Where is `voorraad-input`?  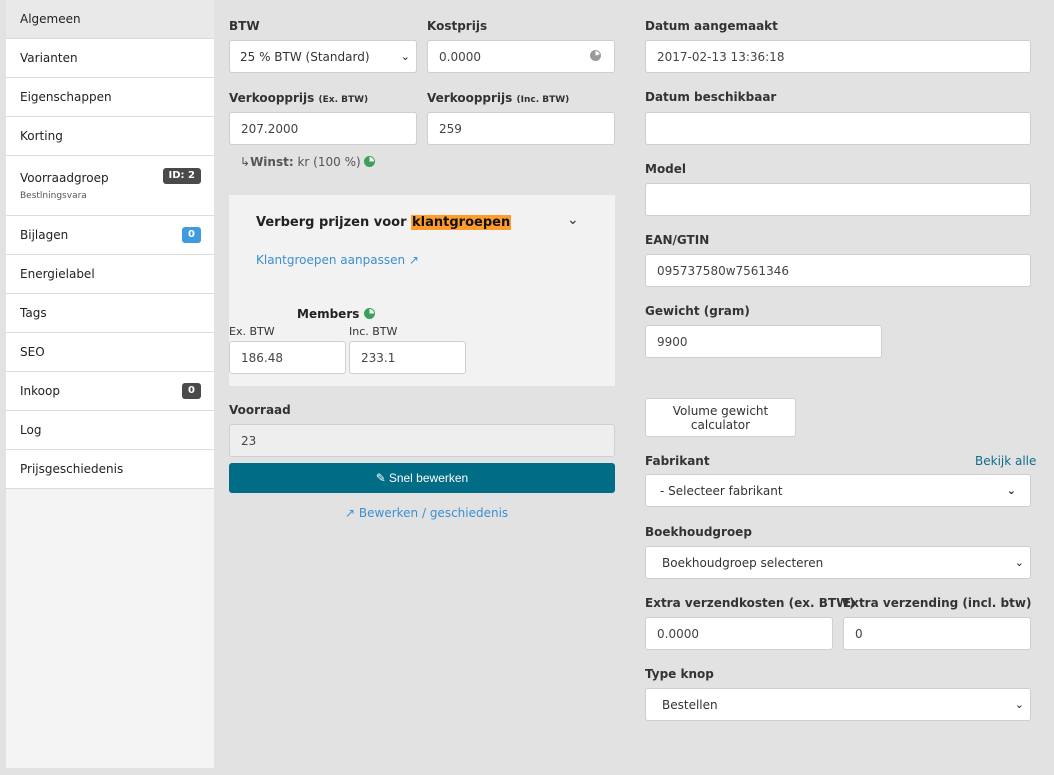
voorraad-input is located at coordinates (422, 440).